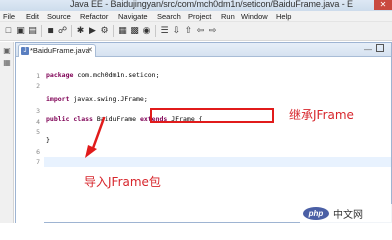 The image size is (392, 240). I want to click on menu-refactor: Refactor, so click(94, 16).